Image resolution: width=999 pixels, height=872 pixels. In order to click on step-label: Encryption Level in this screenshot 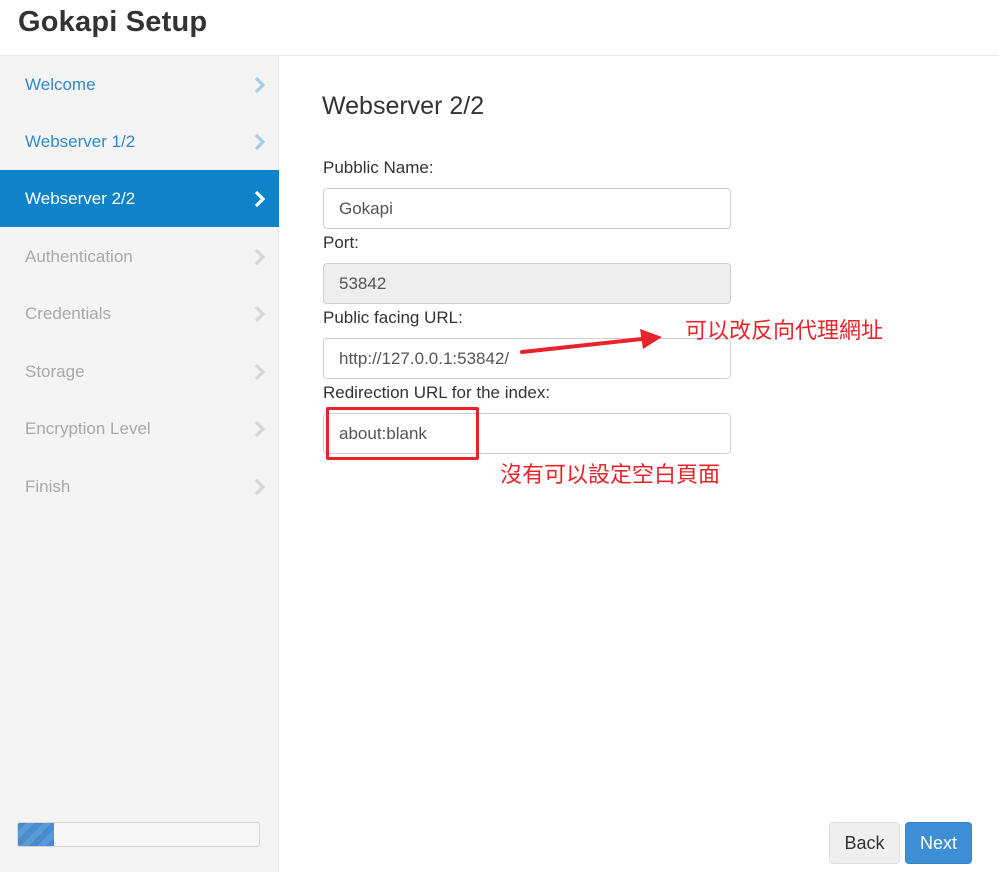, I will do `click(88, 428)`.